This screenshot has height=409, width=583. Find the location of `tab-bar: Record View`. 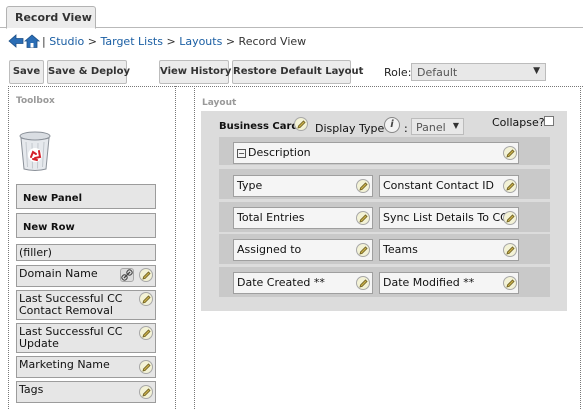

tab-bar: Record View is located at coordinates (291, 14).